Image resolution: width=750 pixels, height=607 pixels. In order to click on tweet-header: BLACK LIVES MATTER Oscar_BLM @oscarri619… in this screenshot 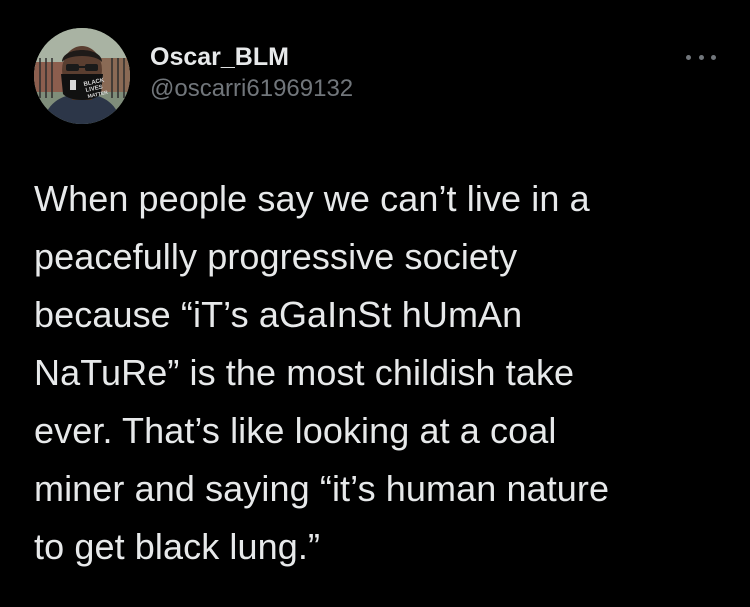, I will do `click(193, 76)`.